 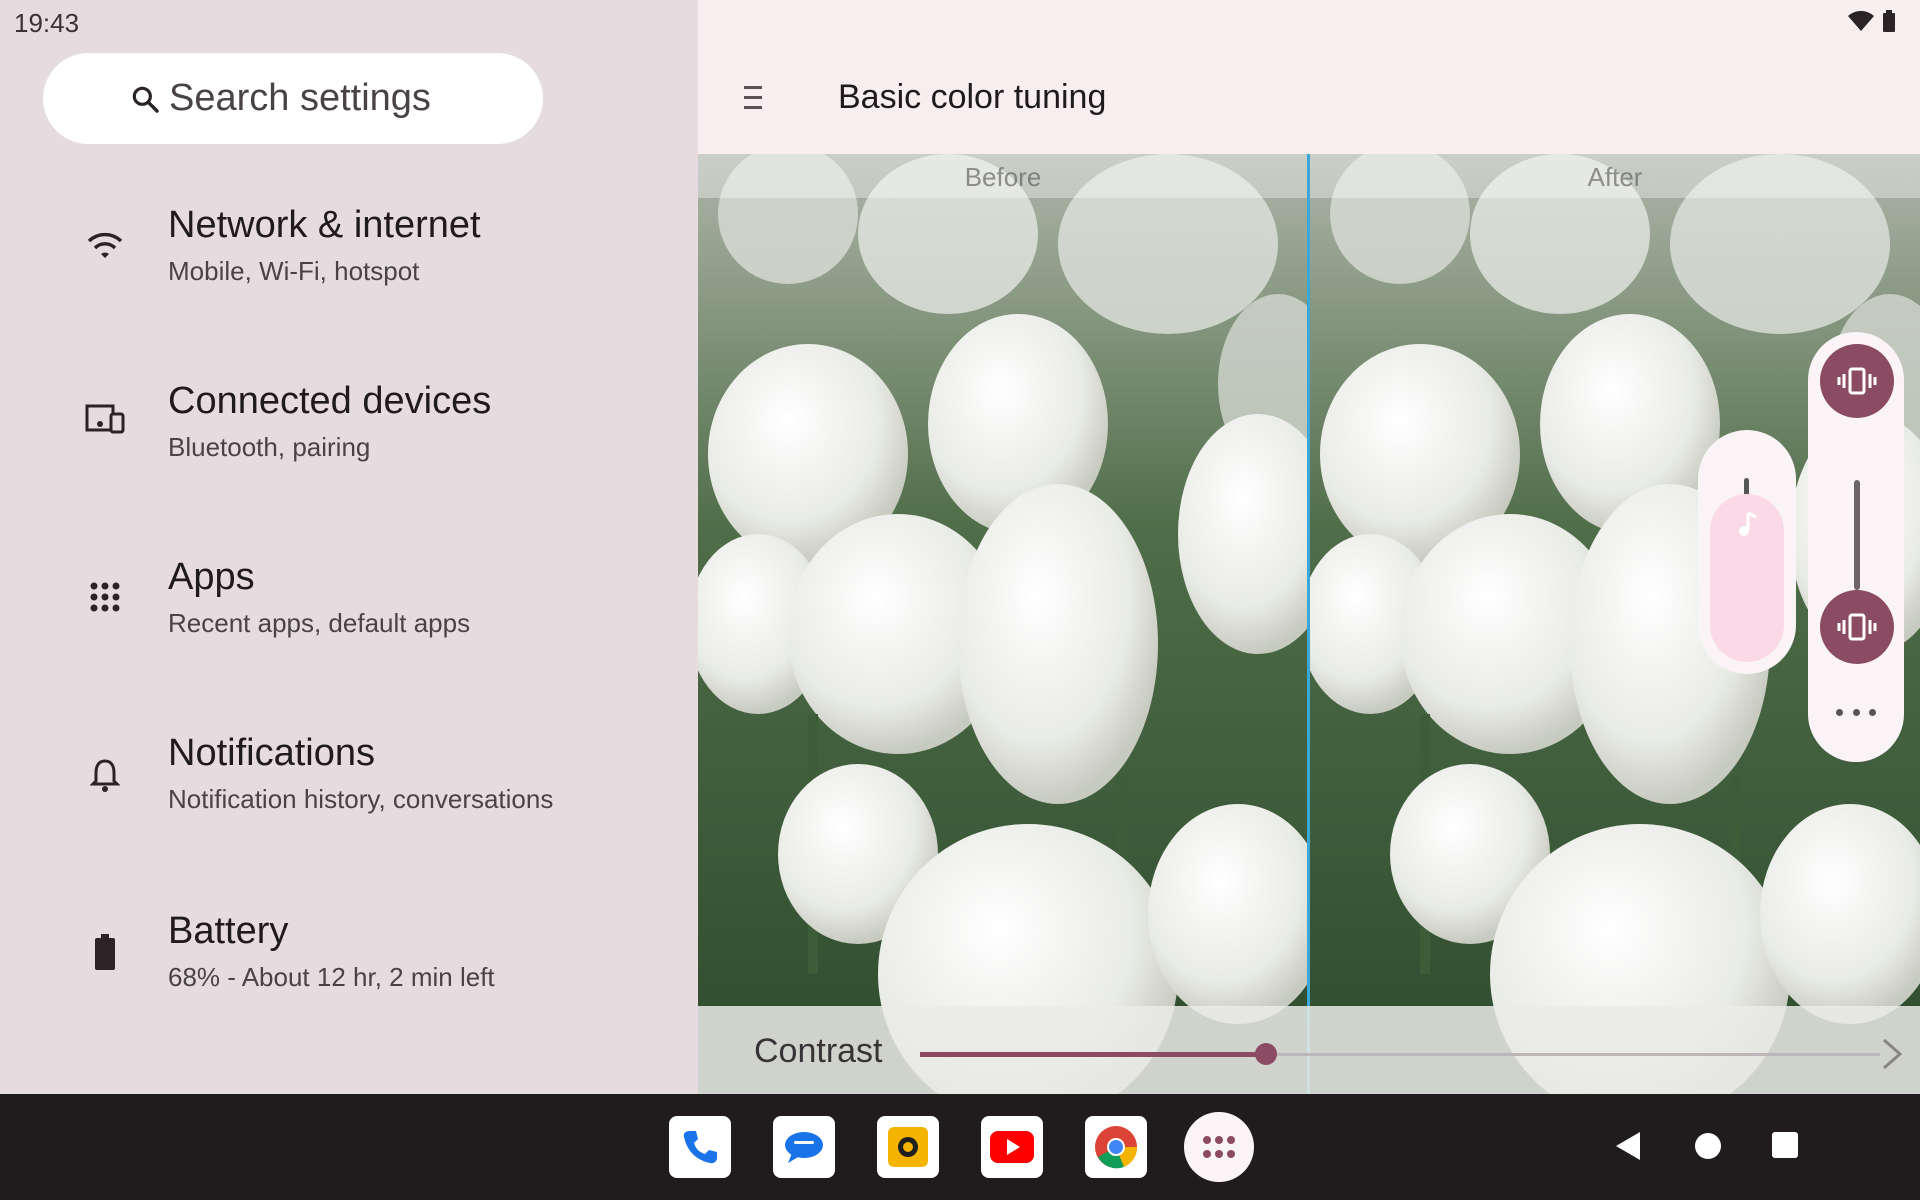 I want to click on battery-icon, so click(x=105, y=953).